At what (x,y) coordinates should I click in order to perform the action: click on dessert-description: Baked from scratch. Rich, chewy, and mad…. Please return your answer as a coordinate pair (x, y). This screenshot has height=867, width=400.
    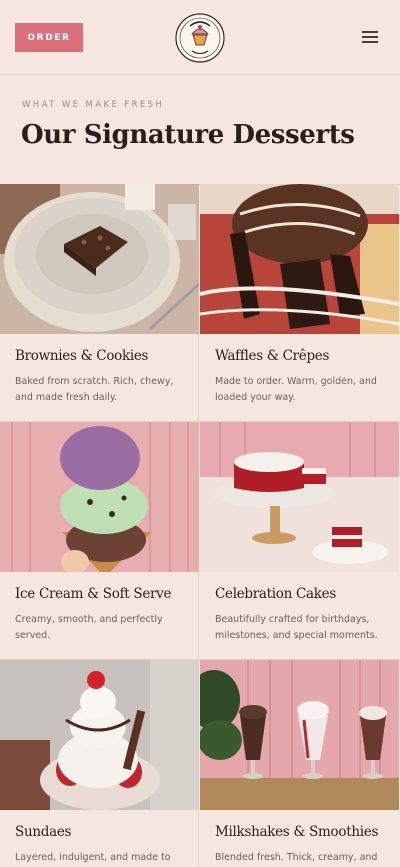
    Looking at the image, I should click on (94, 389).